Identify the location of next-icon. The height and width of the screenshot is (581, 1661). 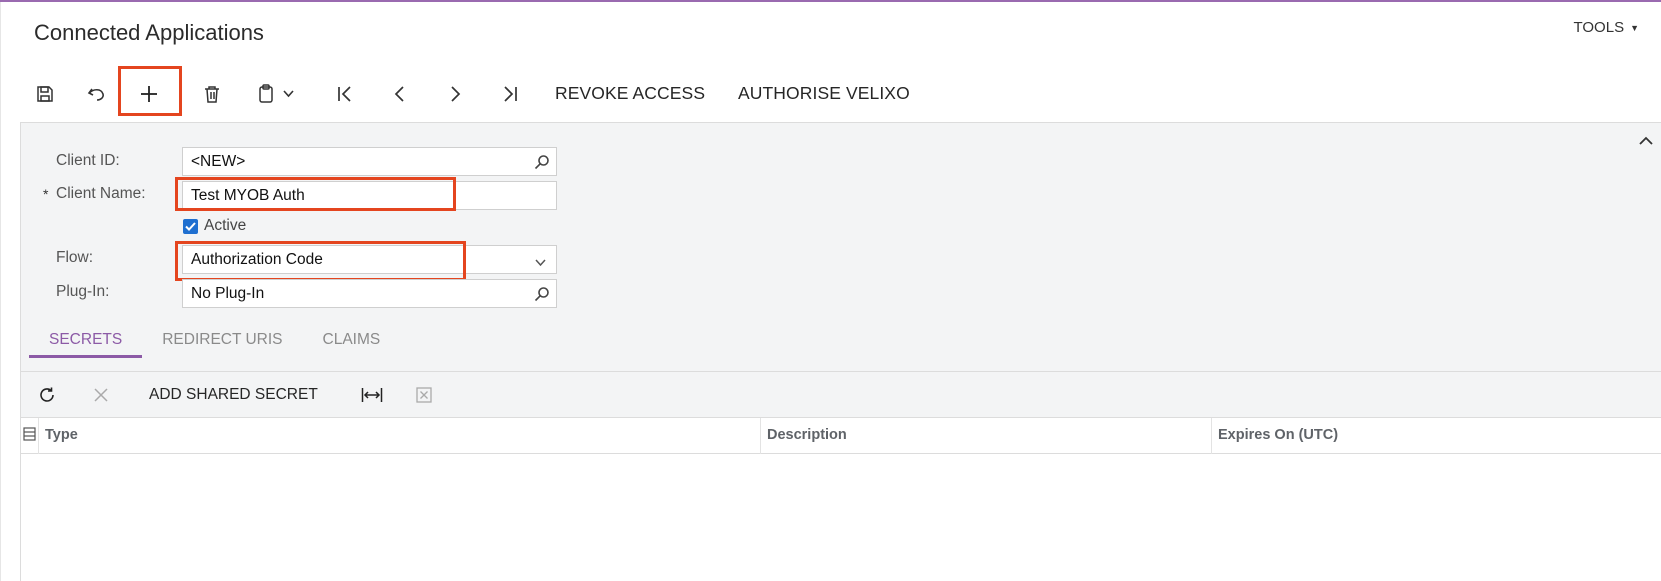
(456, 93).